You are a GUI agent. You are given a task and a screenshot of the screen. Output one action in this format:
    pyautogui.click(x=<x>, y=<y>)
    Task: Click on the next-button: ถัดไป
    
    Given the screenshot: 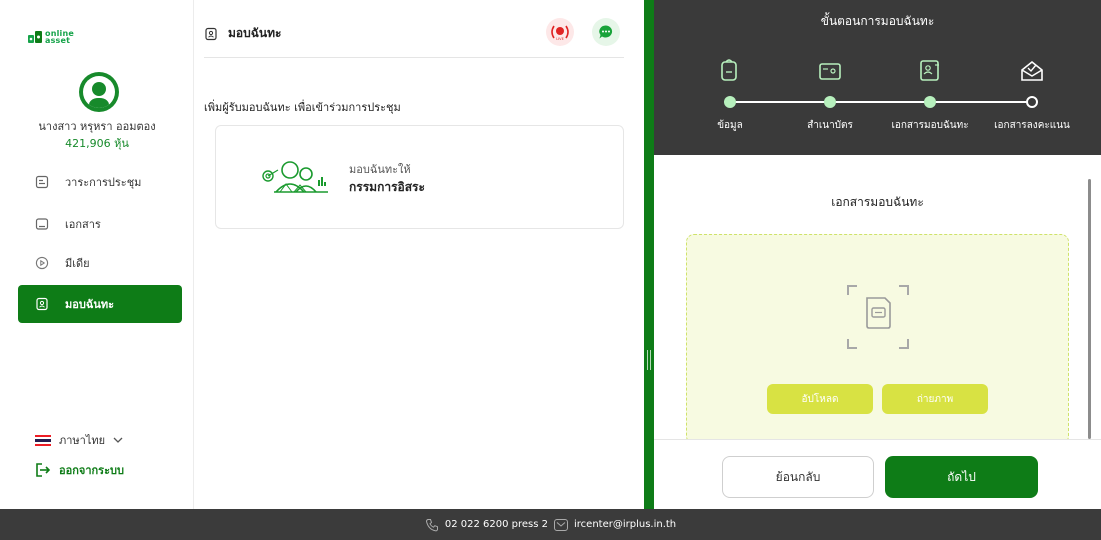 What is the action you would take?
    pyautogui.click(x=961, y=477)
    